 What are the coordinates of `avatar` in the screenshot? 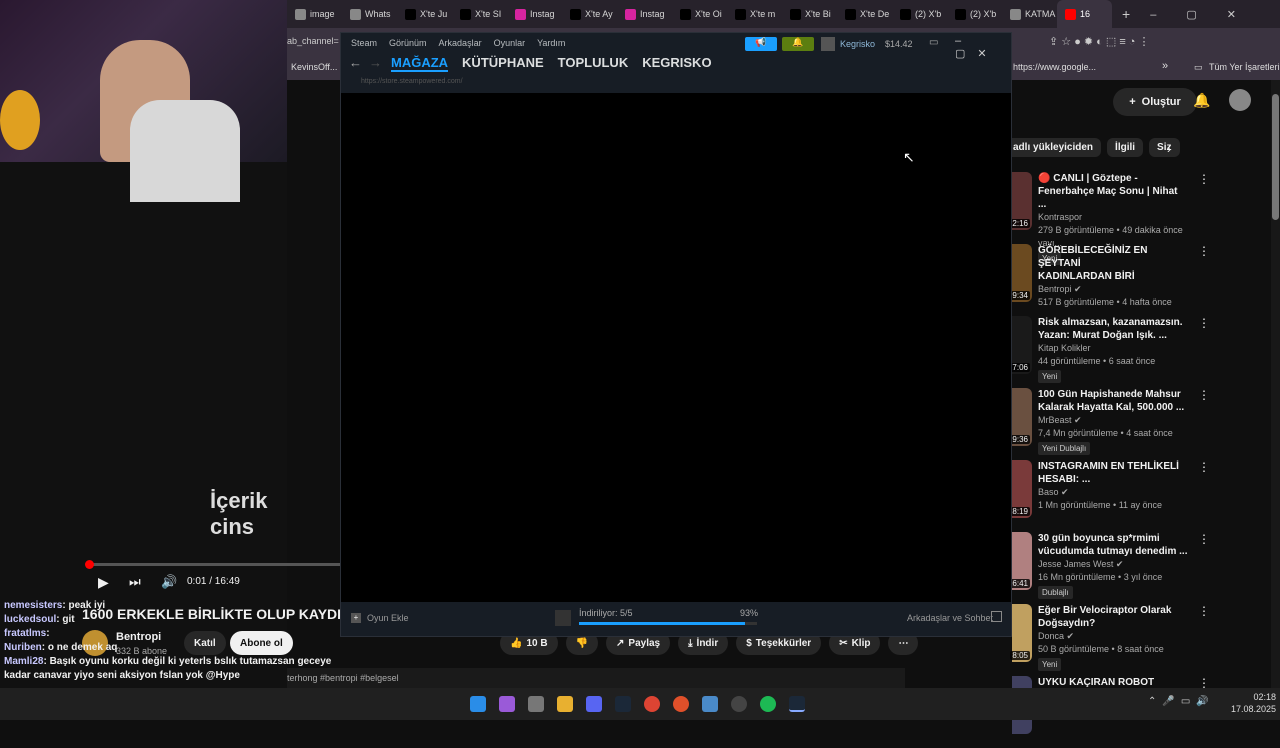 It's located at (1240, 100).